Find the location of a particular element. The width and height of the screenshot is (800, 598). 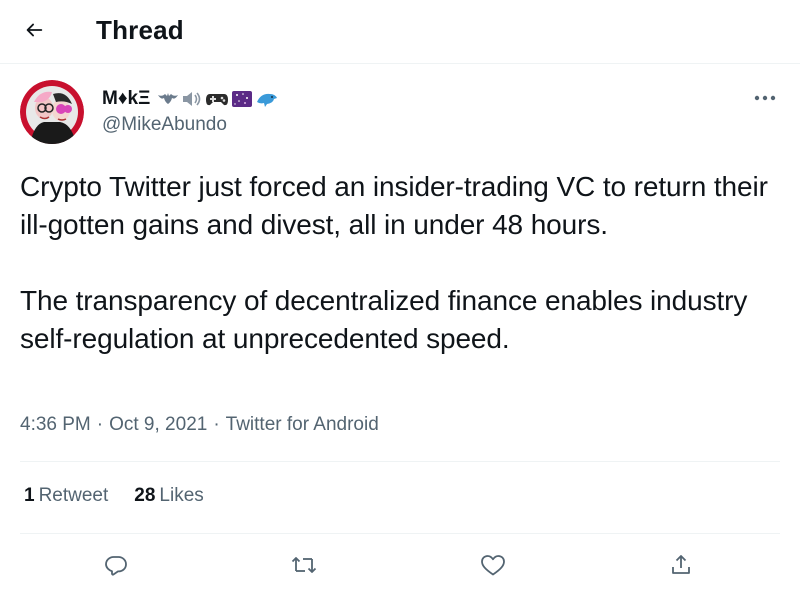

share-icon is located at coordinates (681, 564).